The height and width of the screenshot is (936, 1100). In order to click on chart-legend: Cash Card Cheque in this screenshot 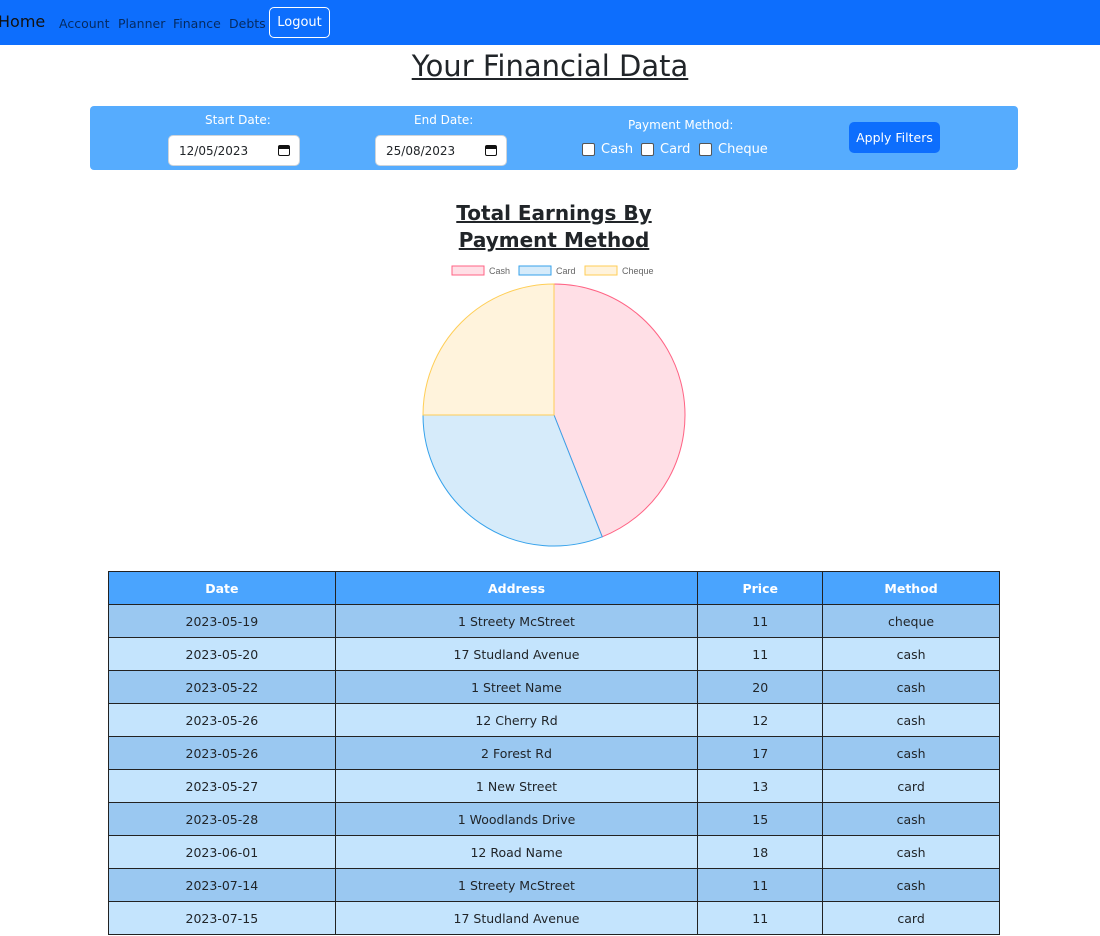, I will do `click(552, 270)`.